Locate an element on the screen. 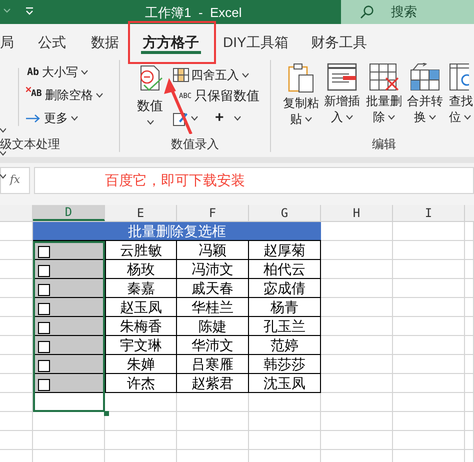 The width and height of the screenshot is (474, 462). number-button: 数值 is located at coordinates (150, 98).